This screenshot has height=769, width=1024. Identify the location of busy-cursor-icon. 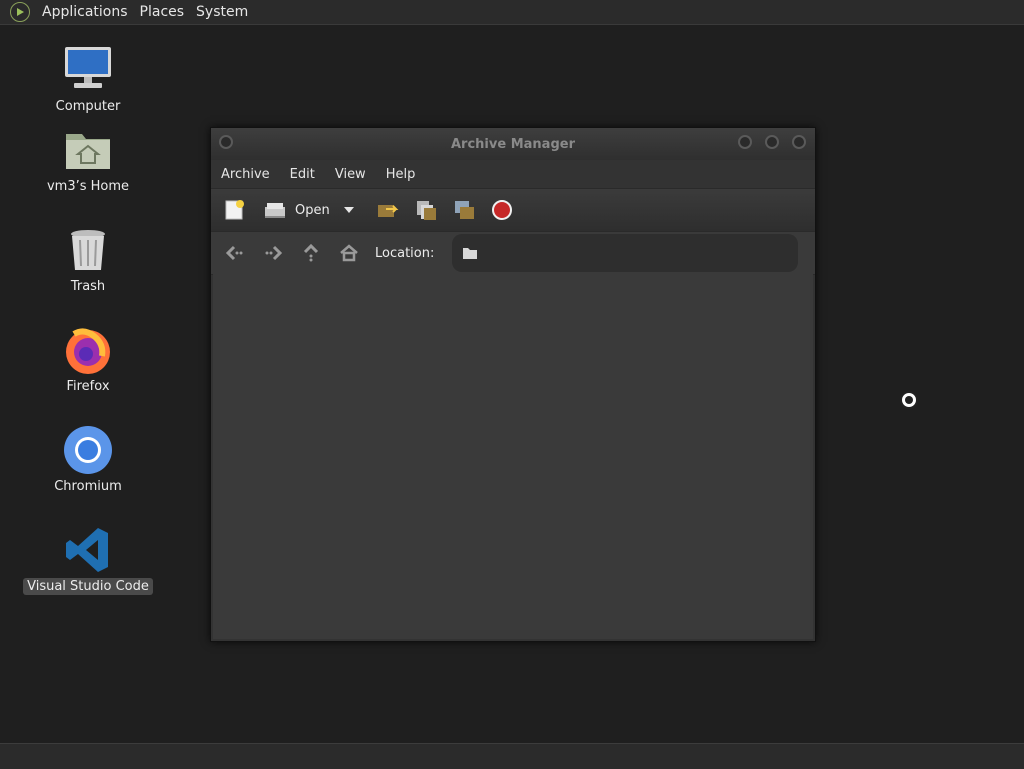
(909, 400).